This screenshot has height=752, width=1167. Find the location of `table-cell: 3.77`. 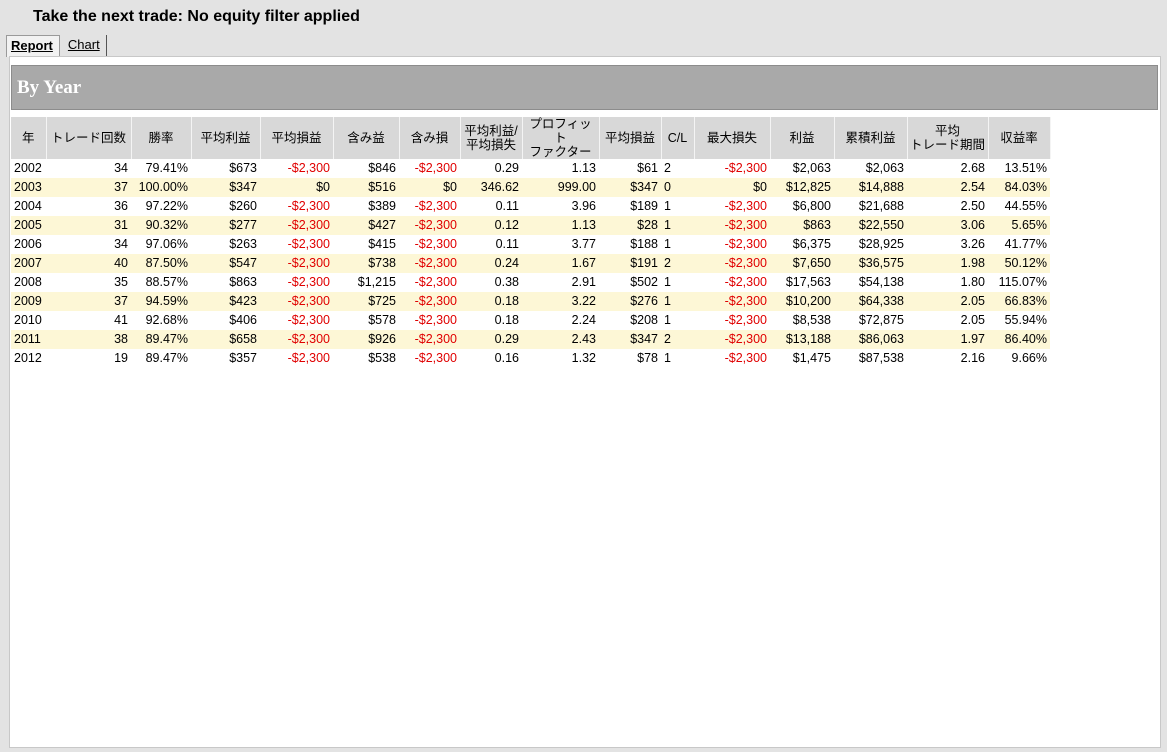

table-cell: 3.77 is located at coordinates (583, 244).